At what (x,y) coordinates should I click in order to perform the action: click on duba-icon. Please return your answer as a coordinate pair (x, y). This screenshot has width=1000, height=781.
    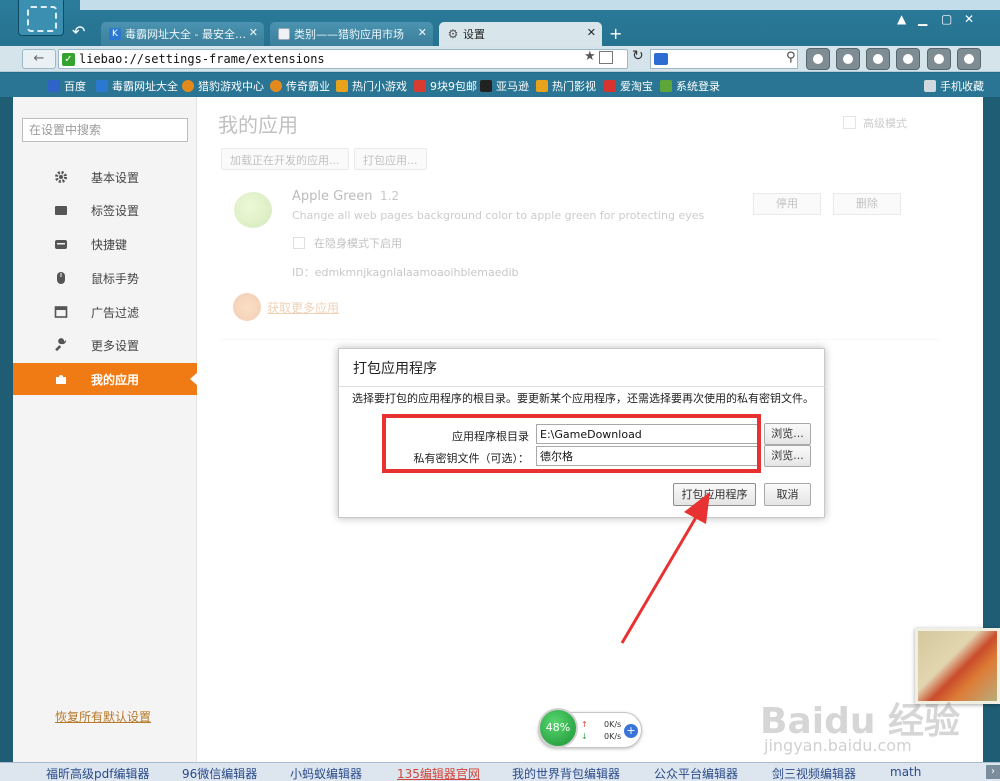
    Looking at the image, I should click on (102, 86).